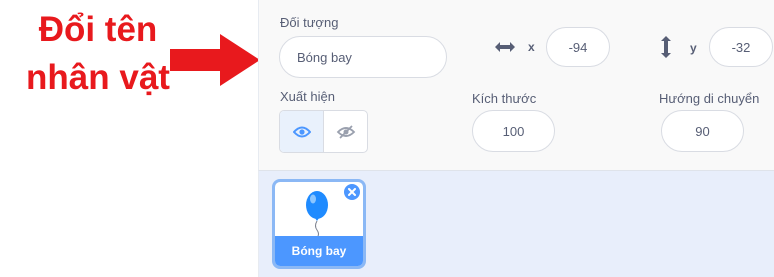  Describe the element at coordinates (513, 131) in the screenshot. I see `size-input: 100` at that location.